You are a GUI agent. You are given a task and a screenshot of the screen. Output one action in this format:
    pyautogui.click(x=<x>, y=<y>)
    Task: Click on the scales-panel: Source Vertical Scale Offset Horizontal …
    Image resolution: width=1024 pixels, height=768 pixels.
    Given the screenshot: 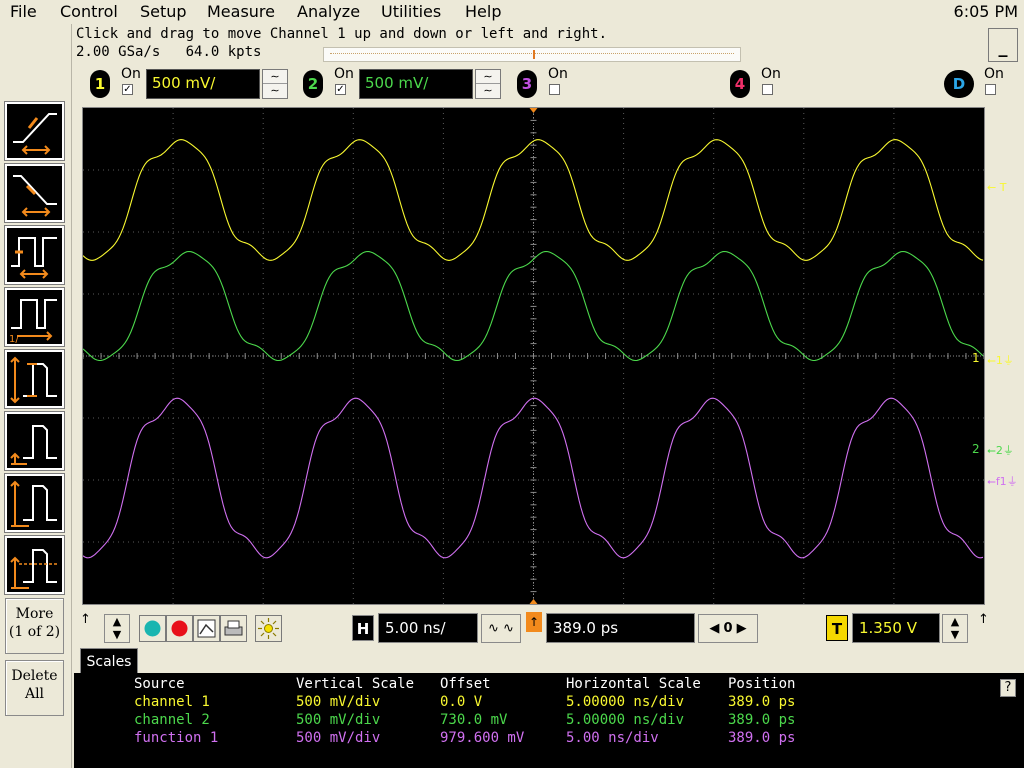 What is the action you would take?
    pyautogui.click(x=549, y=720)
    